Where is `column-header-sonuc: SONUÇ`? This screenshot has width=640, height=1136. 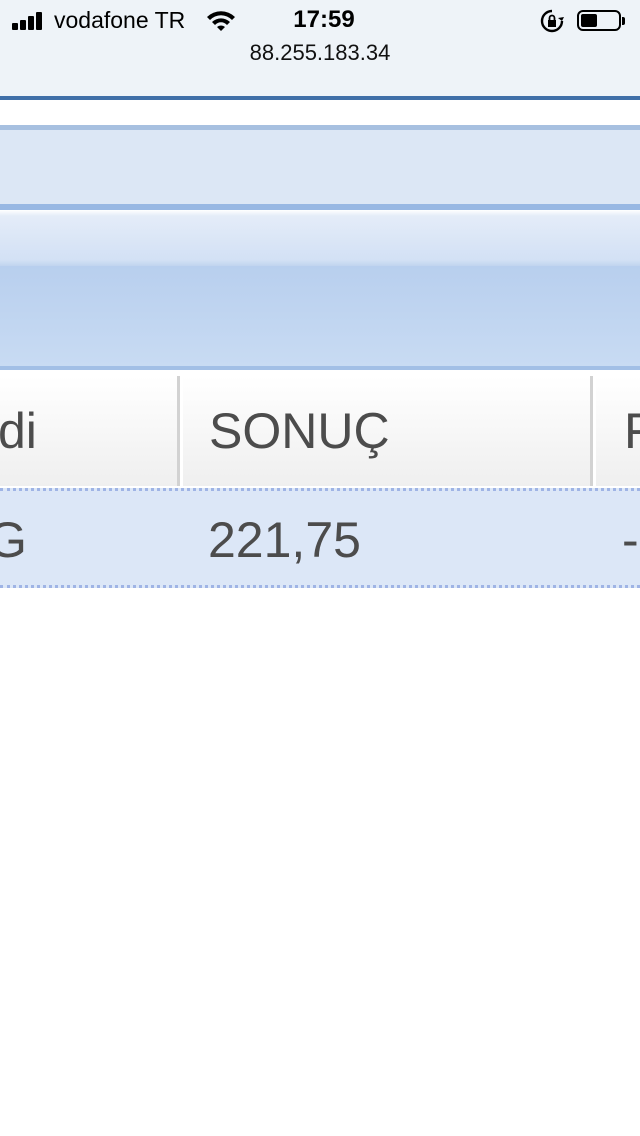 column-header-sonuc: SONUÇ is located at coordinates (388, 431).